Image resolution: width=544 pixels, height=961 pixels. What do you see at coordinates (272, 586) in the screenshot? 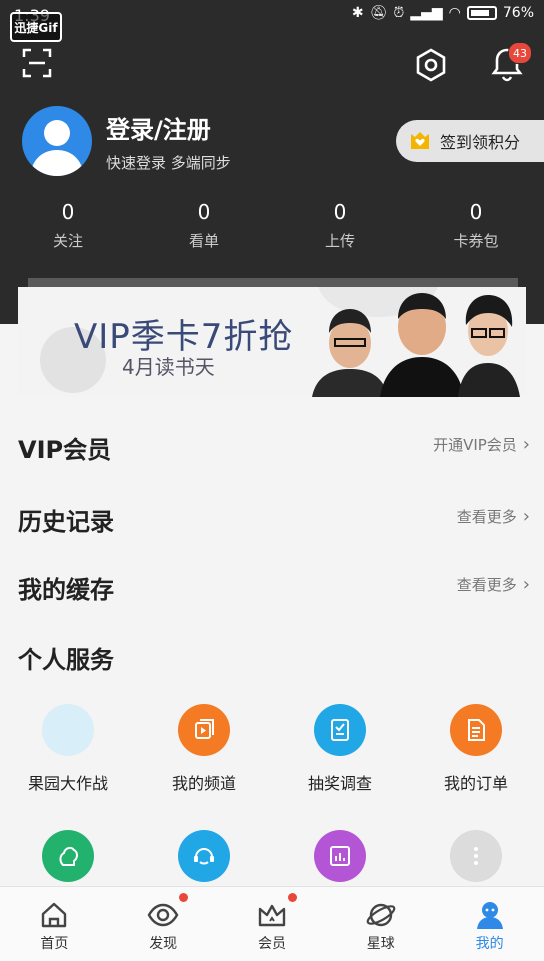
I see `cache-row: 我的缓存 查看更多 ›` at bounding box center [272, 586].